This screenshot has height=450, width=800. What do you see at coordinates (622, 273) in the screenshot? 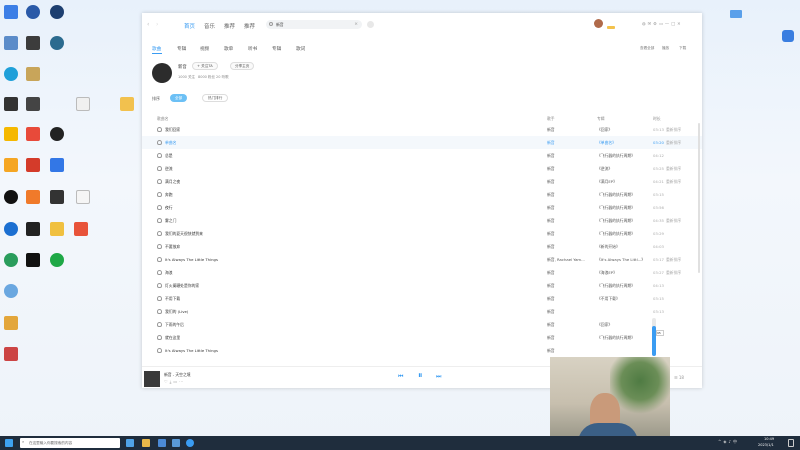
I see `song-album: 《海浪EP》` at bounding box center [622, 273].